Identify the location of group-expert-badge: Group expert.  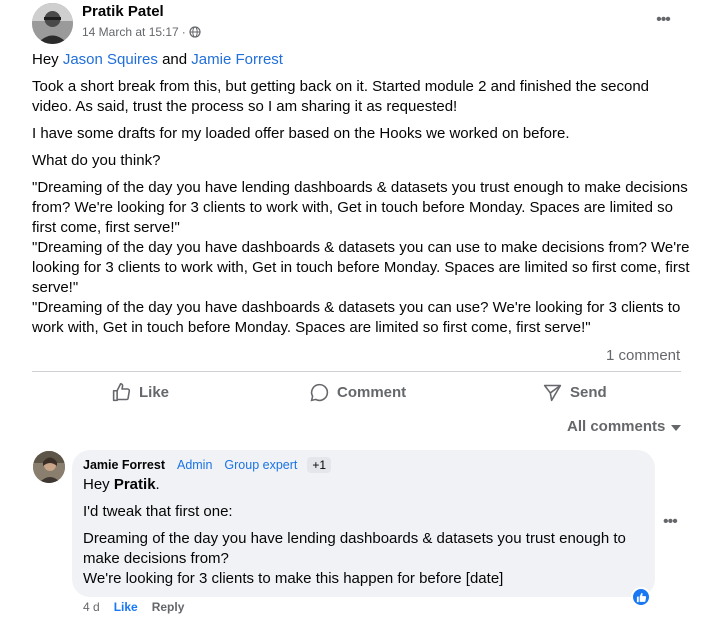
(260, 465).